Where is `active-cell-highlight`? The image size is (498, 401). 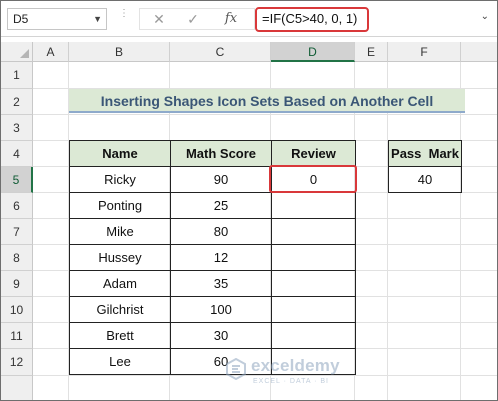 active-cell-highlight is located at coordinates (313, 179).